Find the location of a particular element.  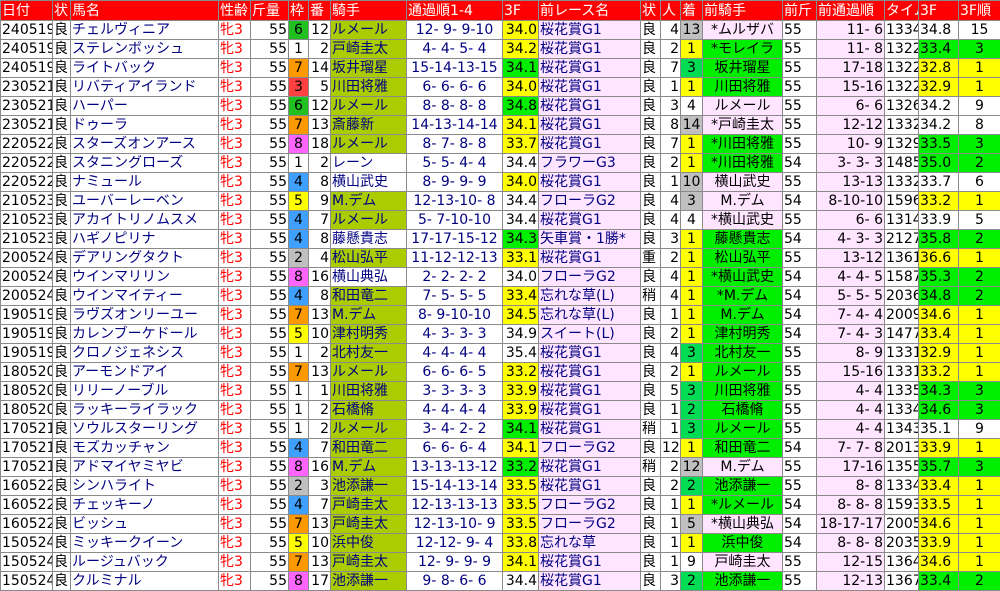

time-cell: 2009 is located at coordinates (901, 315).